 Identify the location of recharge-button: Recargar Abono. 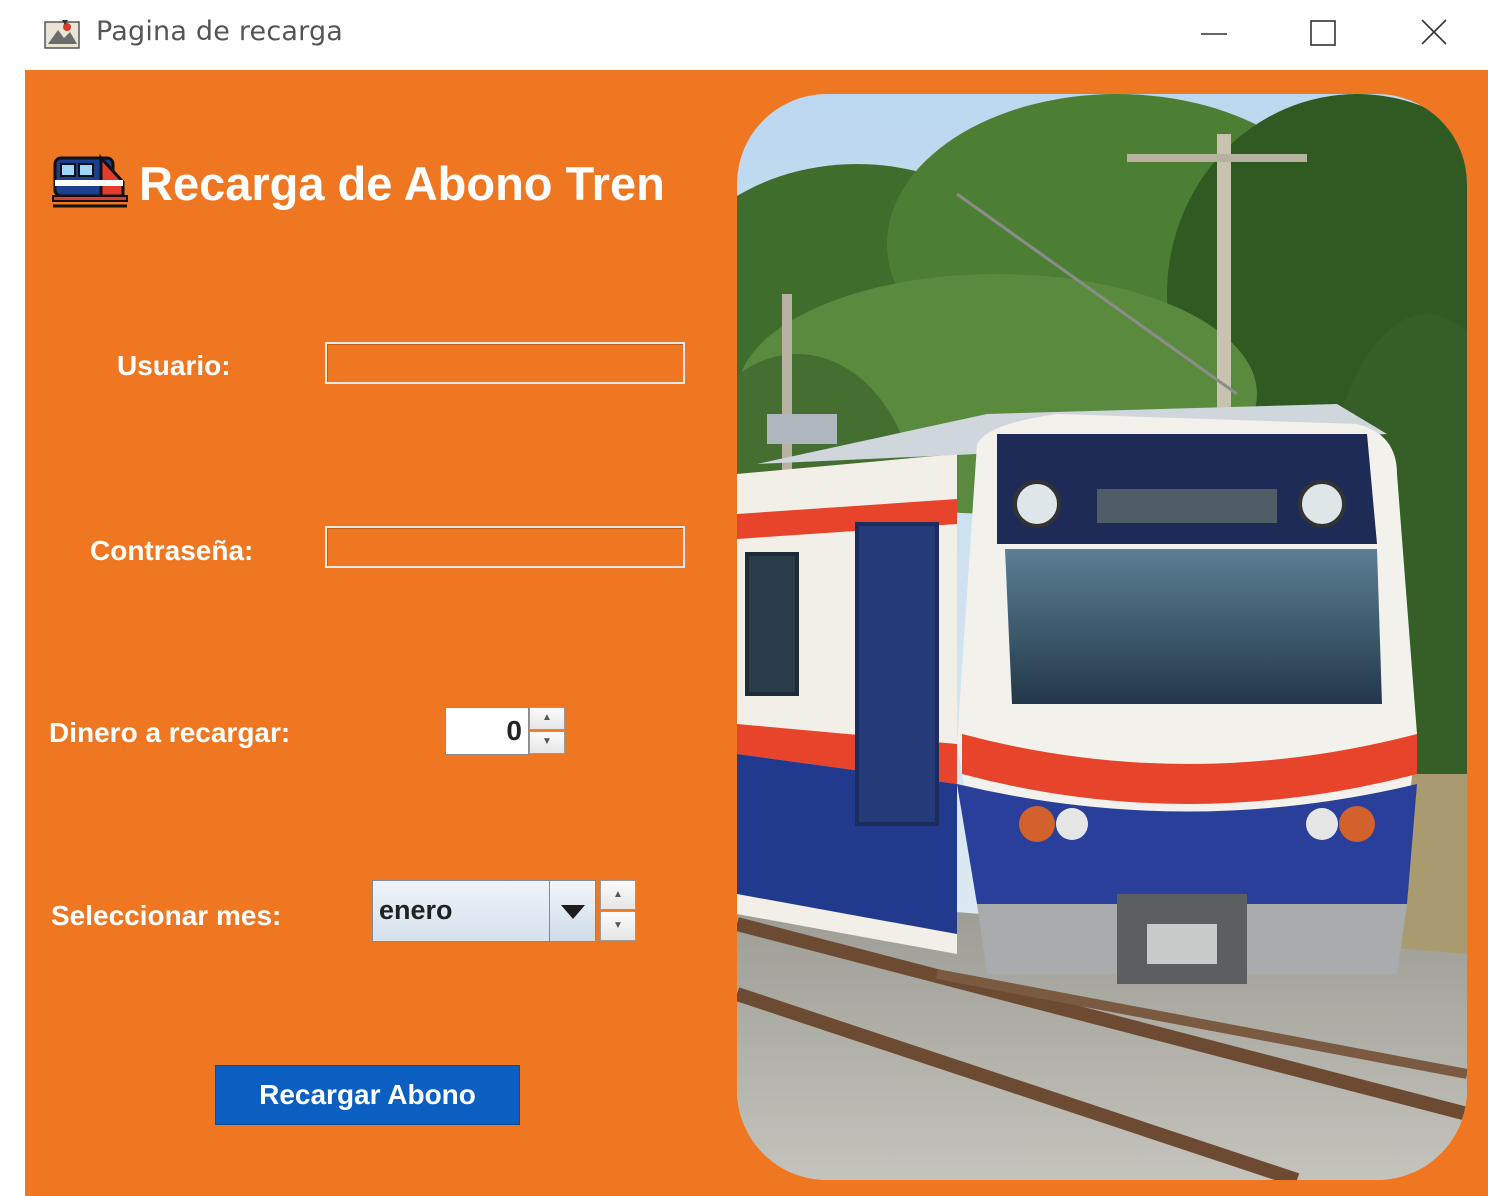
(367, 1095).